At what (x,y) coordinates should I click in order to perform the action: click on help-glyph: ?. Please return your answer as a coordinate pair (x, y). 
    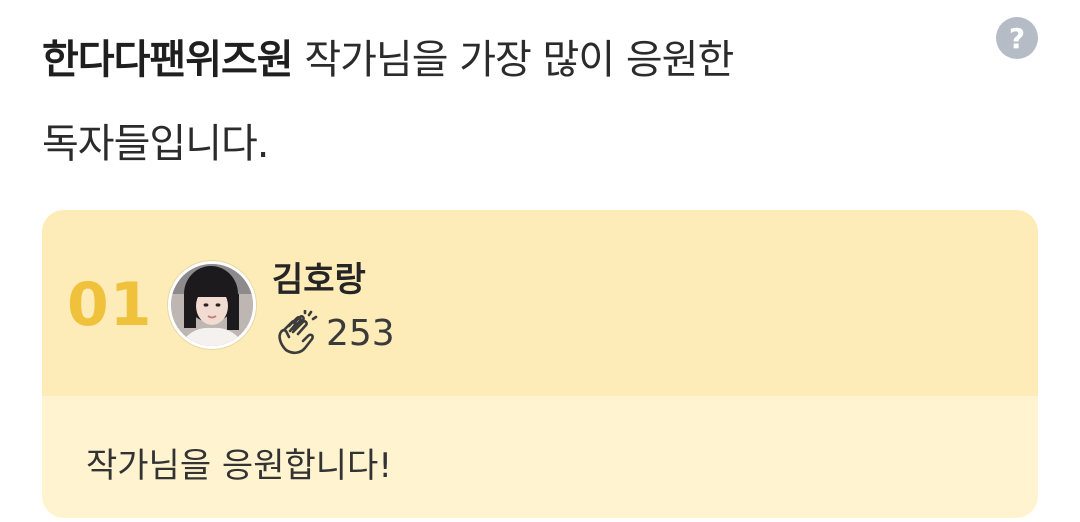
    Looking at the image, I should click on (1017, 38).